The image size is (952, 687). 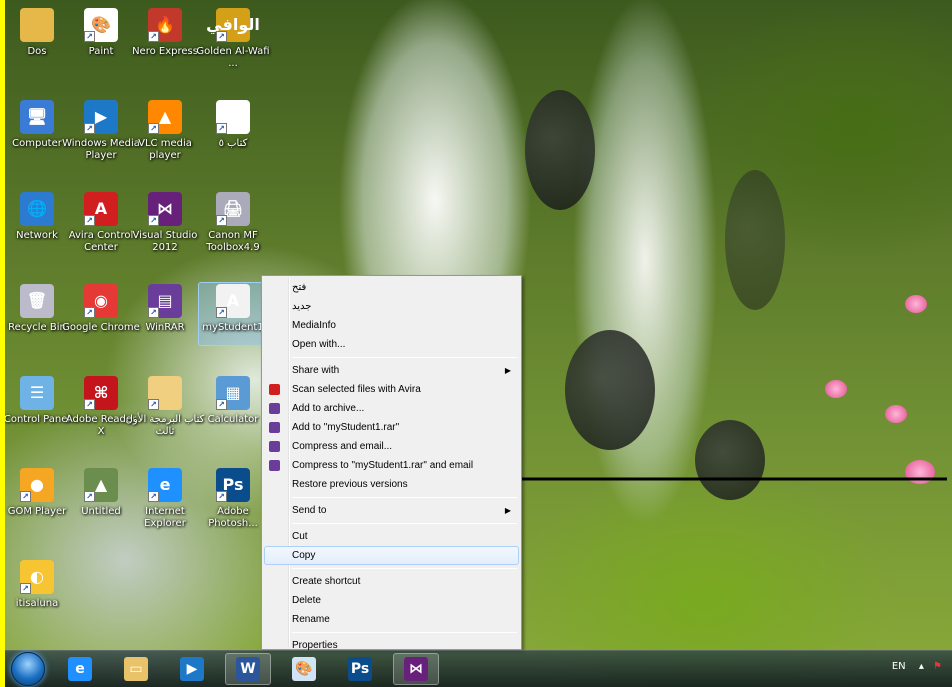 I want to click on menu-item: جديد, so click(x=391, y=306).